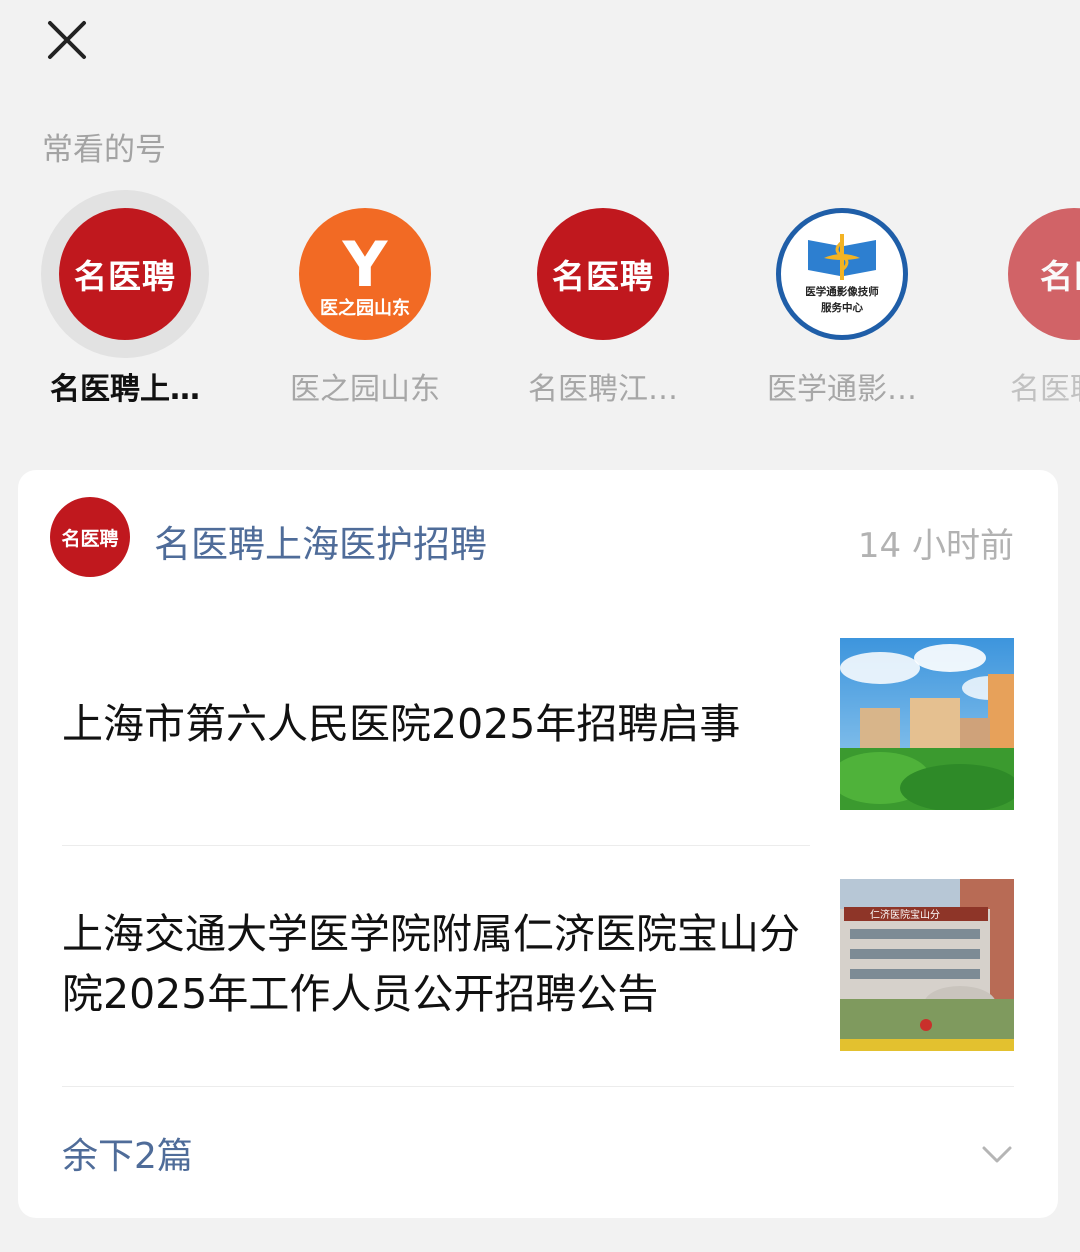 The image size is (1080, 1252). I want to click on avatar-ring: 医学通影像技师 服务中心, so click(842, 274).